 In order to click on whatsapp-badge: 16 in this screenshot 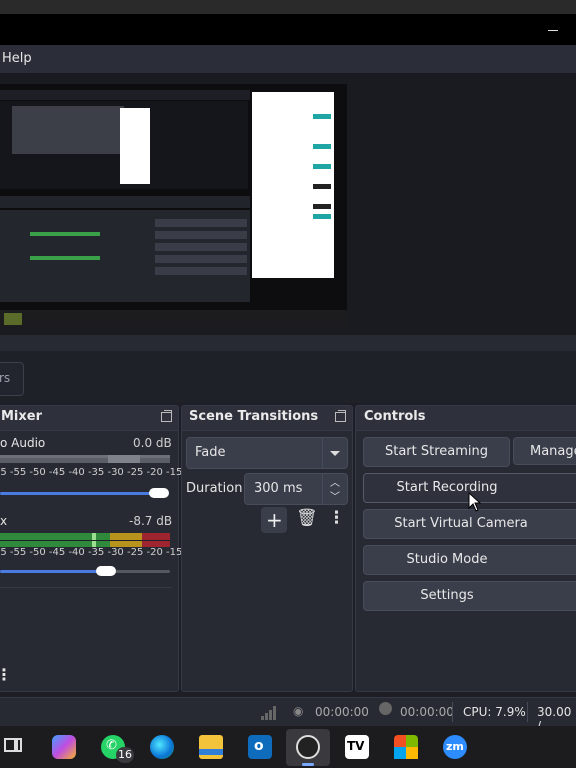, I will do `click(125, 755)`.